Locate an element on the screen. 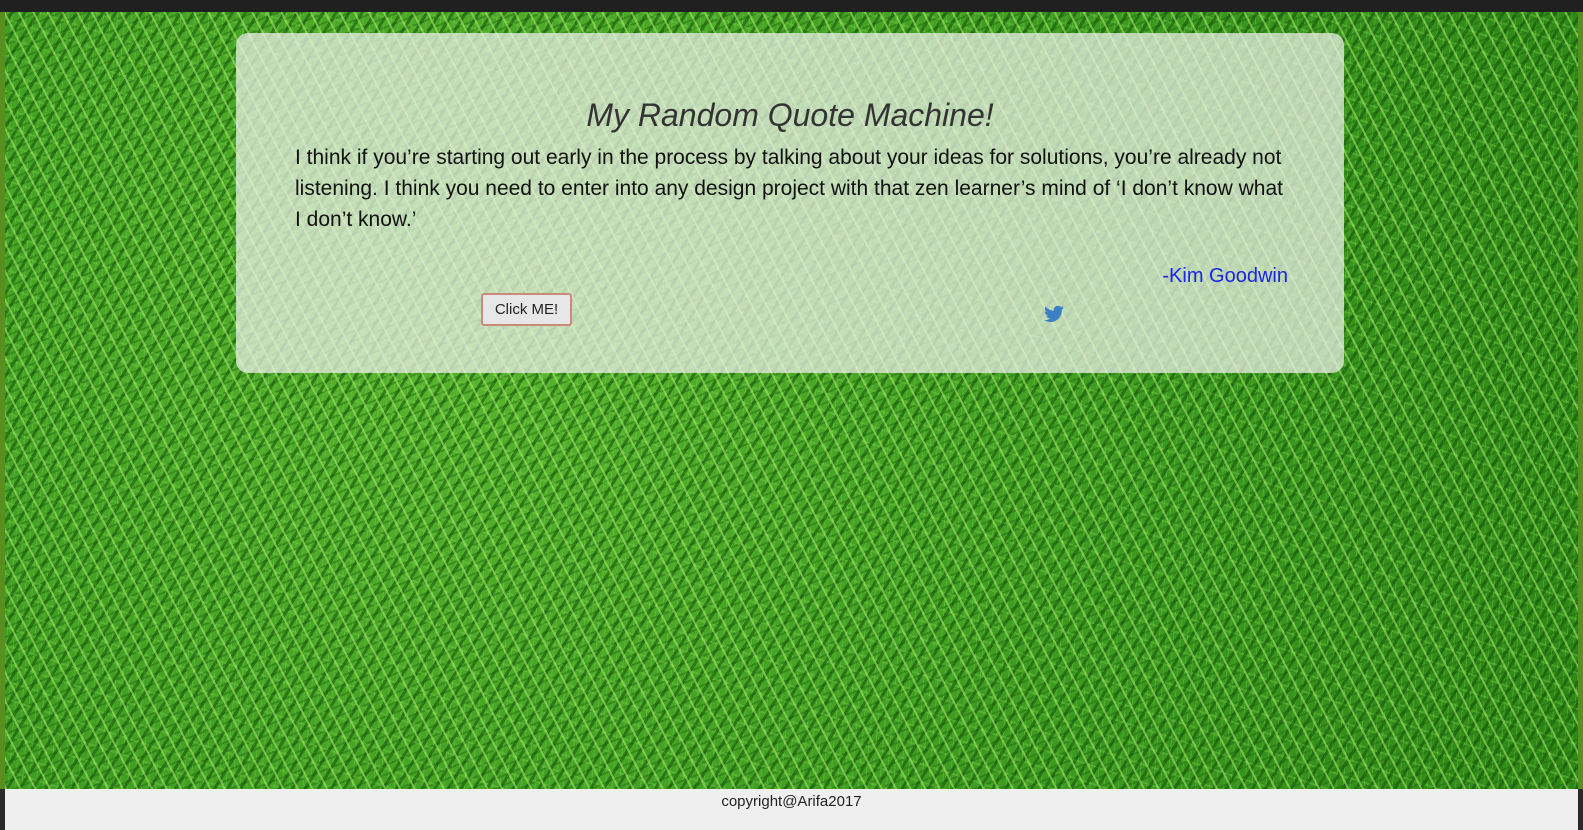 This screenshot has width=1583, height=830. quote-author: -Kim Goodwin is located at coordinates (1225, 276).